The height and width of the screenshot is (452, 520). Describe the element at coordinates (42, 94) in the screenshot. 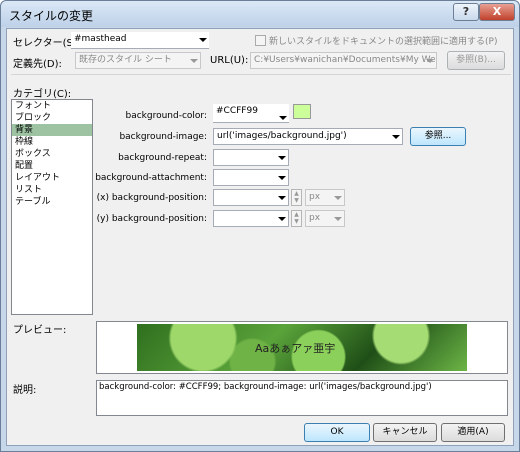

I see `category-label: カテゴリ(C):` at that location.